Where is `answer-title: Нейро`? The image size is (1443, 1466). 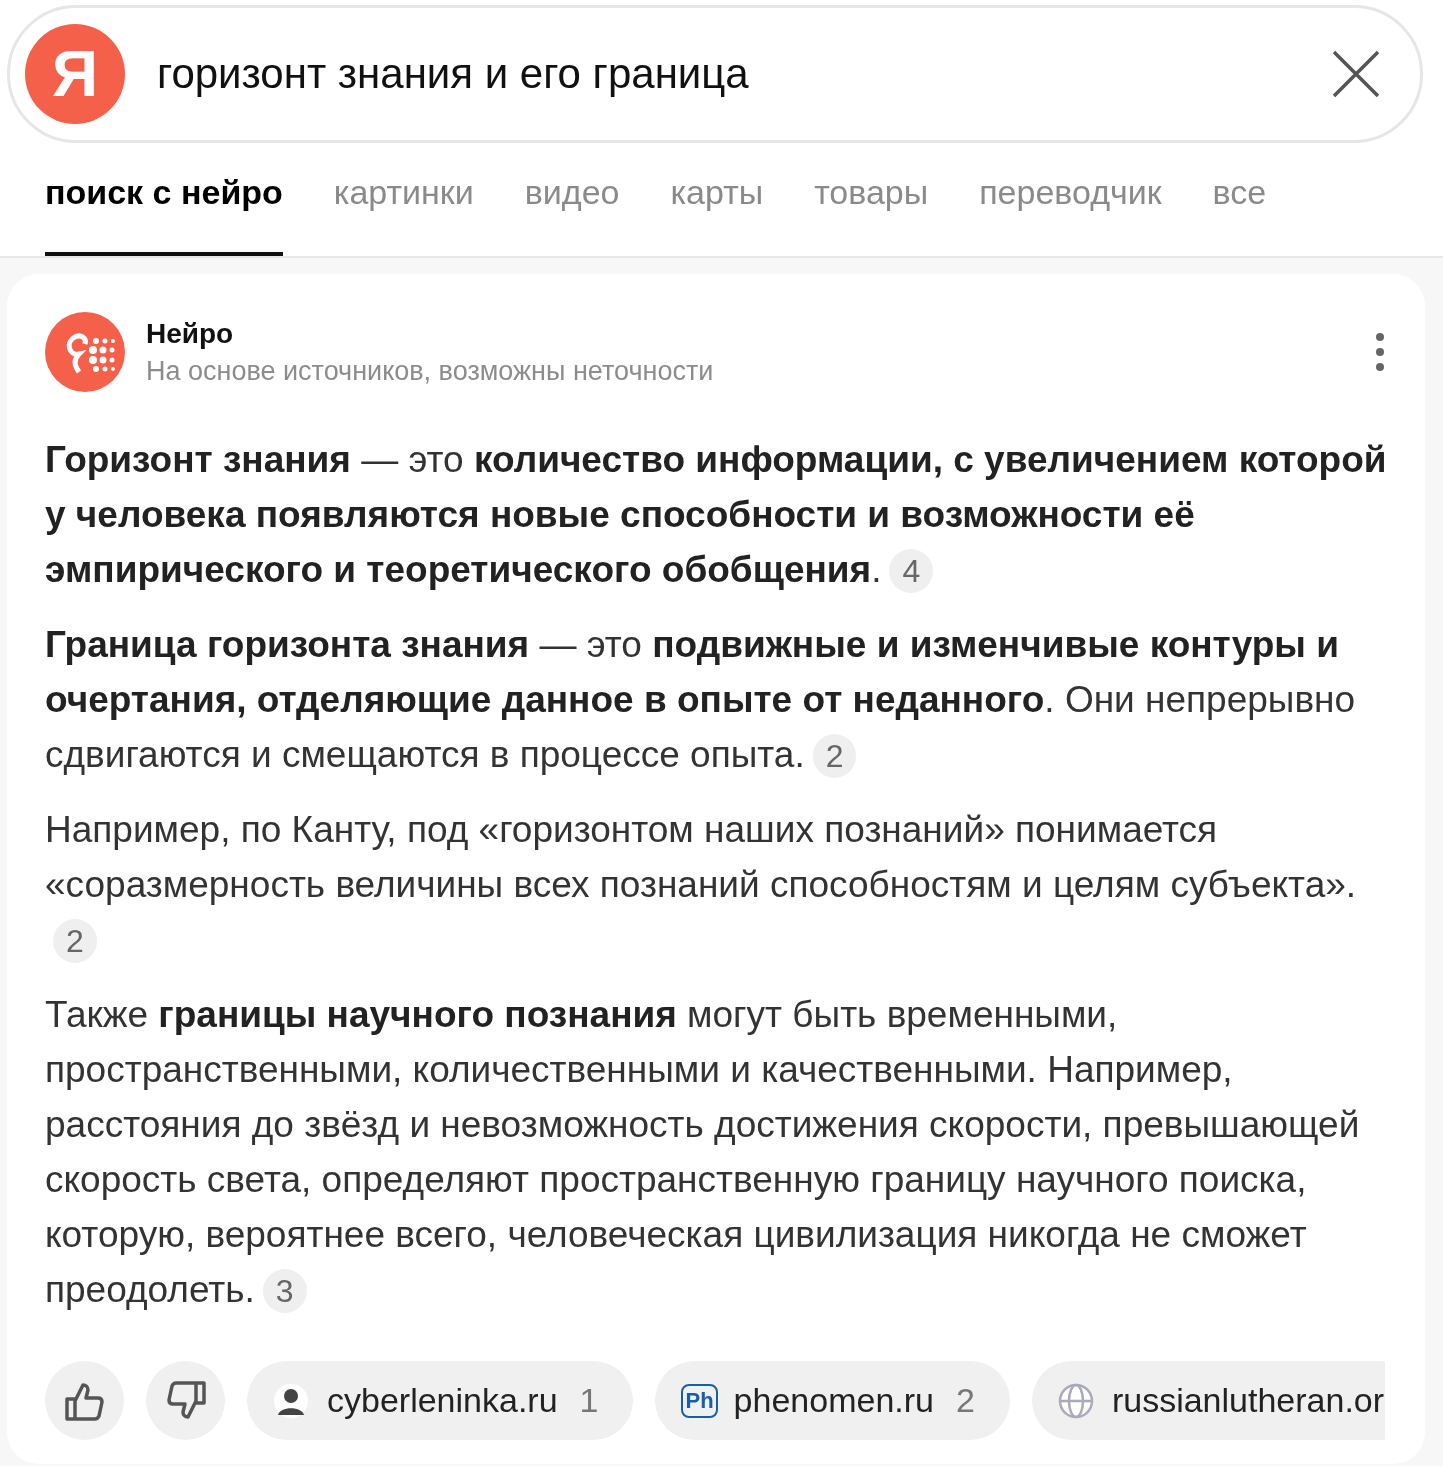 answer-title: Нейро is located at coordinates (190, 333).